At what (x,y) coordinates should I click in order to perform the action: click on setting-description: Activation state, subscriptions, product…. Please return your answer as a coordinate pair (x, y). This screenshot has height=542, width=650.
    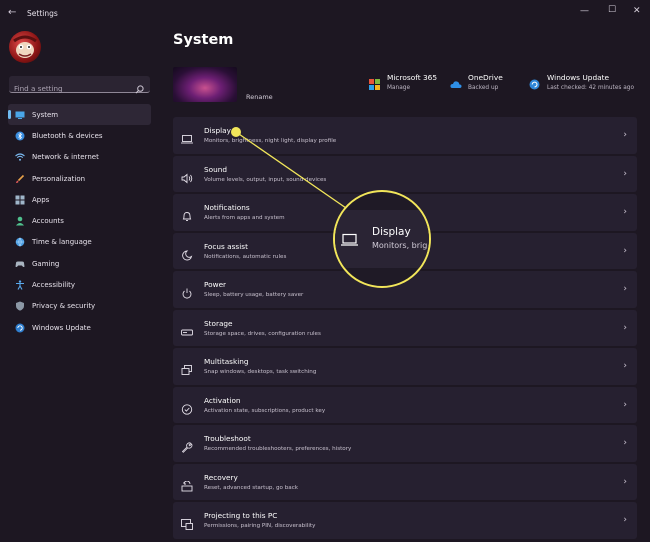
    Looking at the image, I should click on (265, 410).